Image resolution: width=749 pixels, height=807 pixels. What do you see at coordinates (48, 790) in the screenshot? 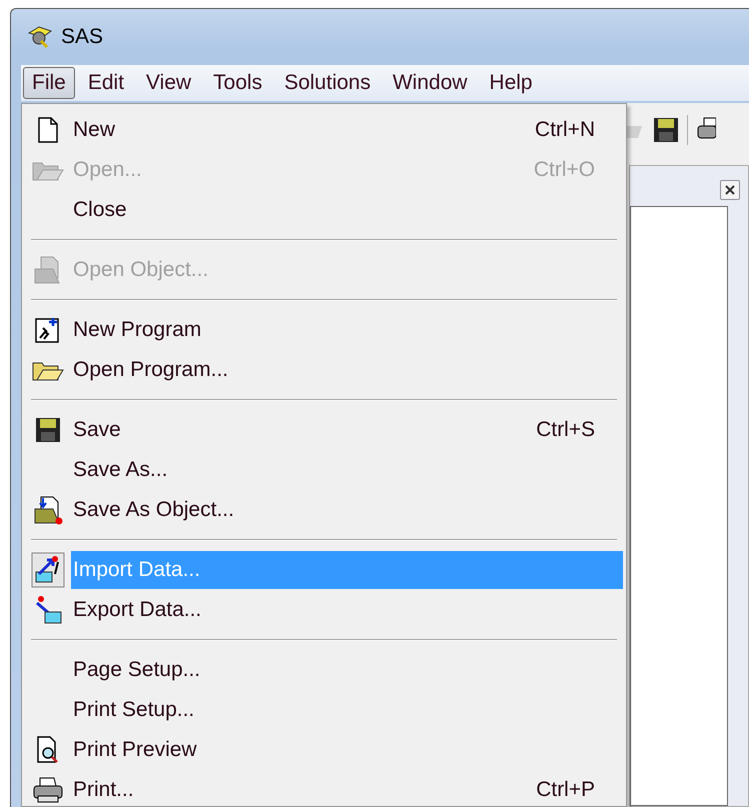
I see `printer-icon` at bounding box center [48, 790].